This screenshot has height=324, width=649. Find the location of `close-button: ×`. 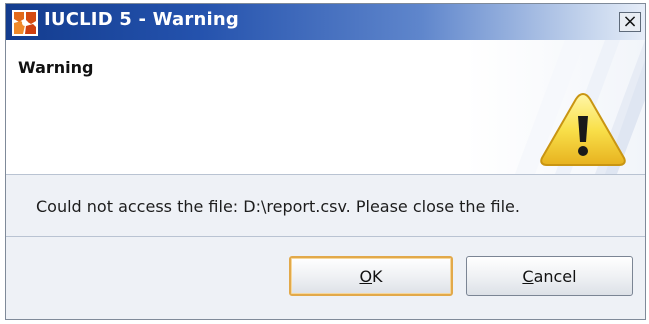

close-button: × is located at coordinates (630, 22).